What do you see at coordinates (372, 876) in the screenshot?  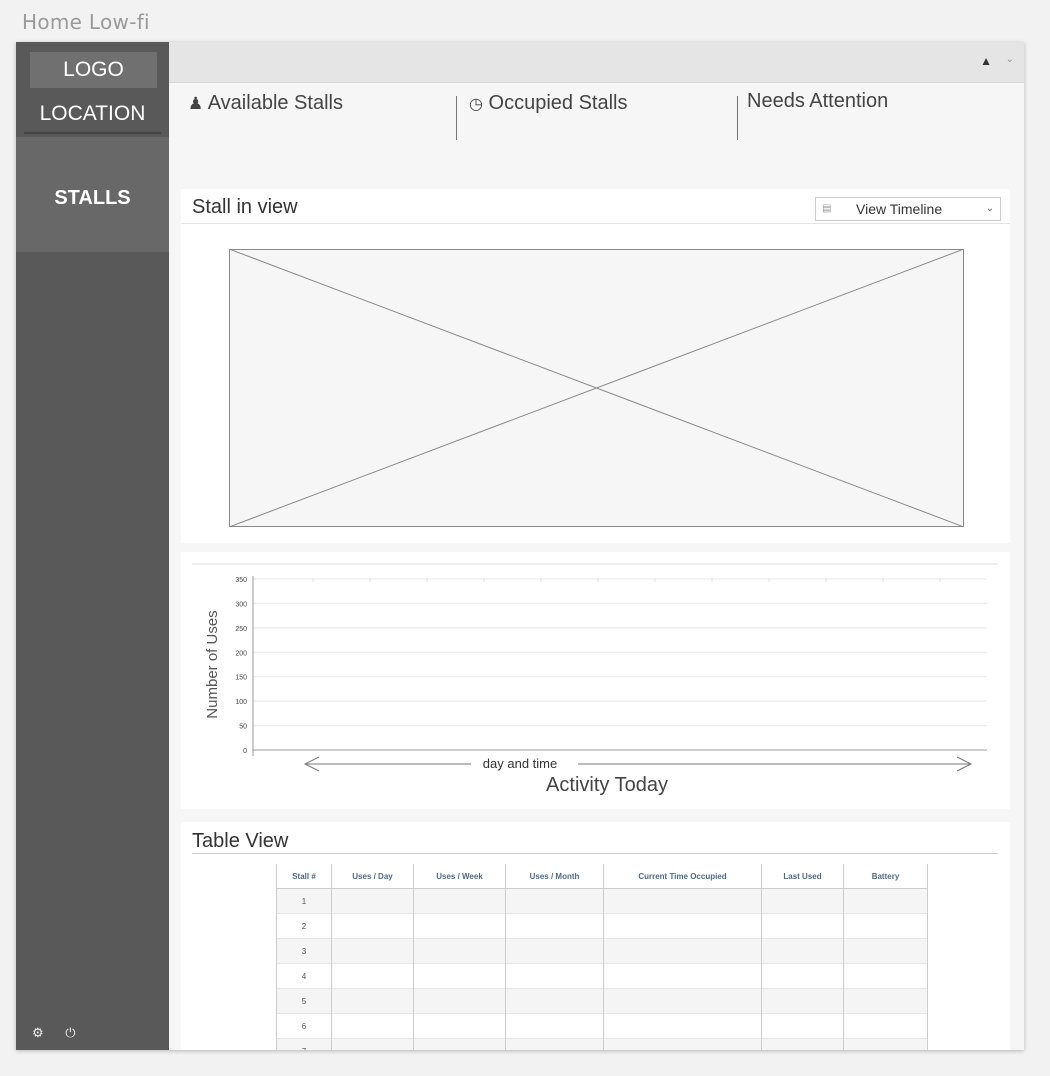 I see `column-header: Uses / Day` at bounding box center [372, 876].